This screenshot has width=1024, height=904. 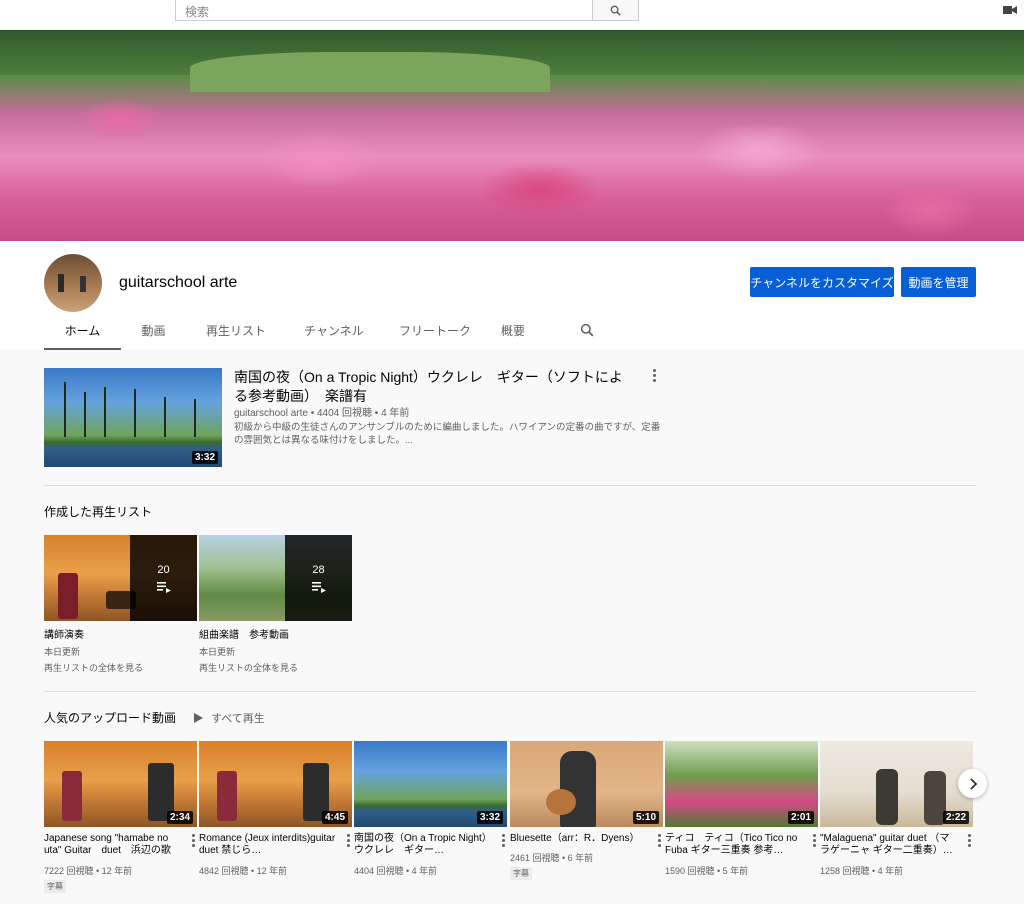 I want to click on featured-video-meta: guitarschool arte • 4404 回視聴 • 4 年前, so click(x=322, y=413).